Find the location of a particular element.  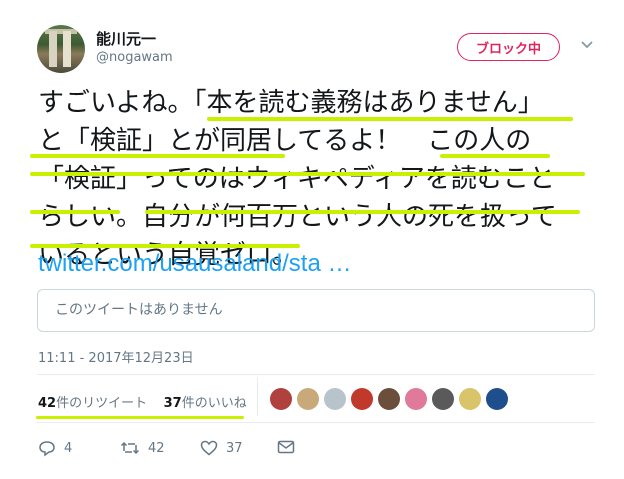

retweet-count: 42 is located at coordinates (47, 403).